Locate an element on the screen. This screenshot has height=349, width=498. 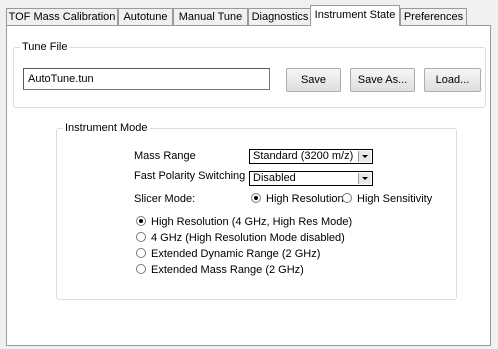
mode-extended-dynamic-range-radio: Extended Dynamic Range (2 GHz) is located at coordinates (228, 254).